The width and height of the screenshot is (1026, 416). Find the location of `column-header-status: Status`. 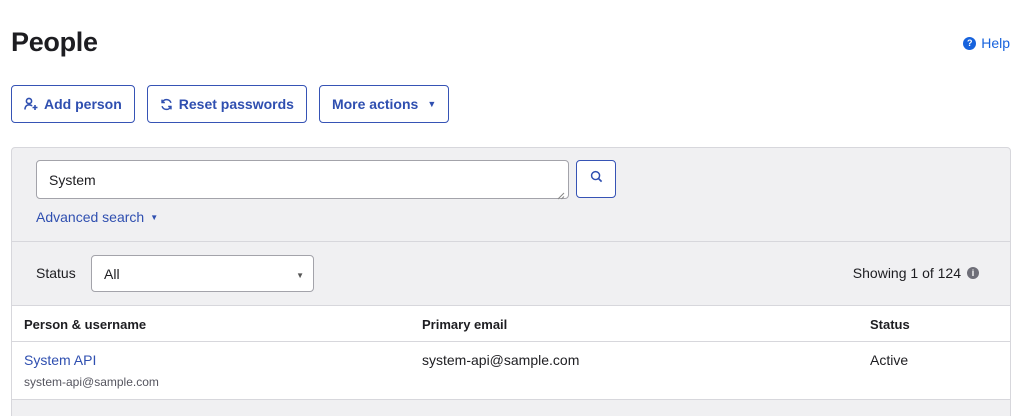

column-header-status: Status is located at coordinates (890, 324).